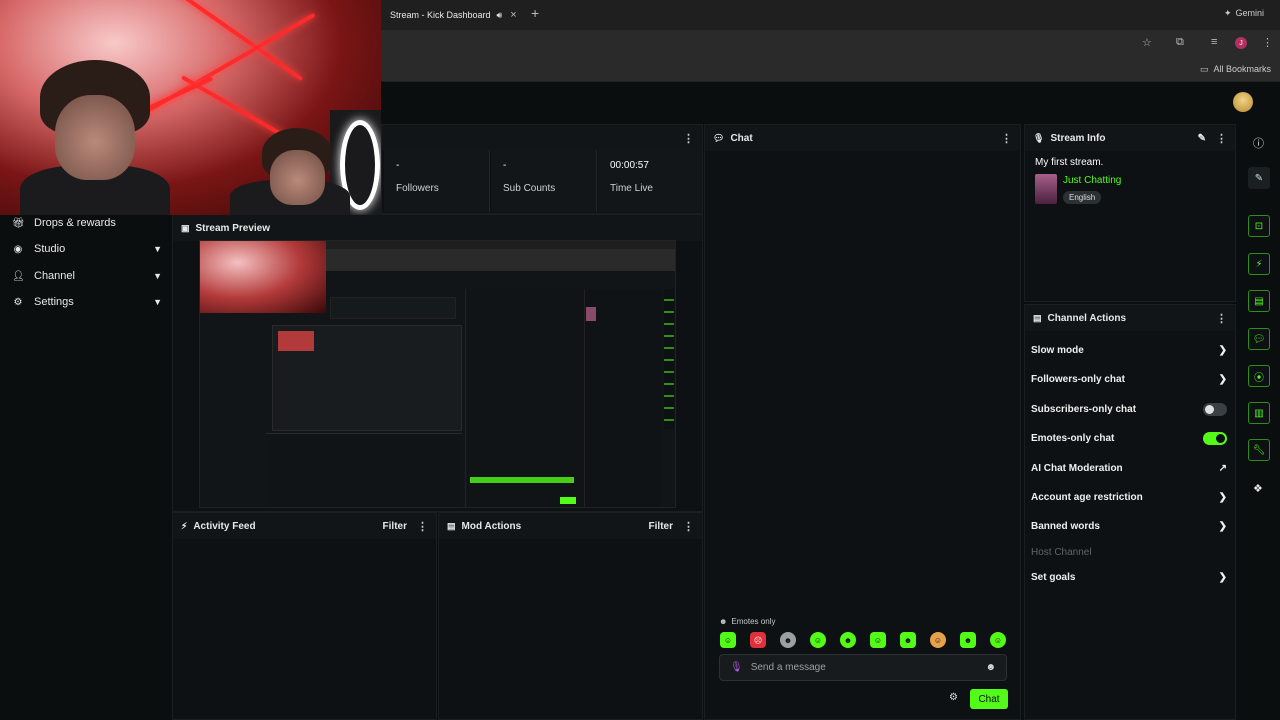 This screenshot has height=720, width=1280. What do you see at coordinates (1242, 69) in the screenshot?
I see `all-bookmarks-label: All Bookmarks` at bounding box center [1242, 69].